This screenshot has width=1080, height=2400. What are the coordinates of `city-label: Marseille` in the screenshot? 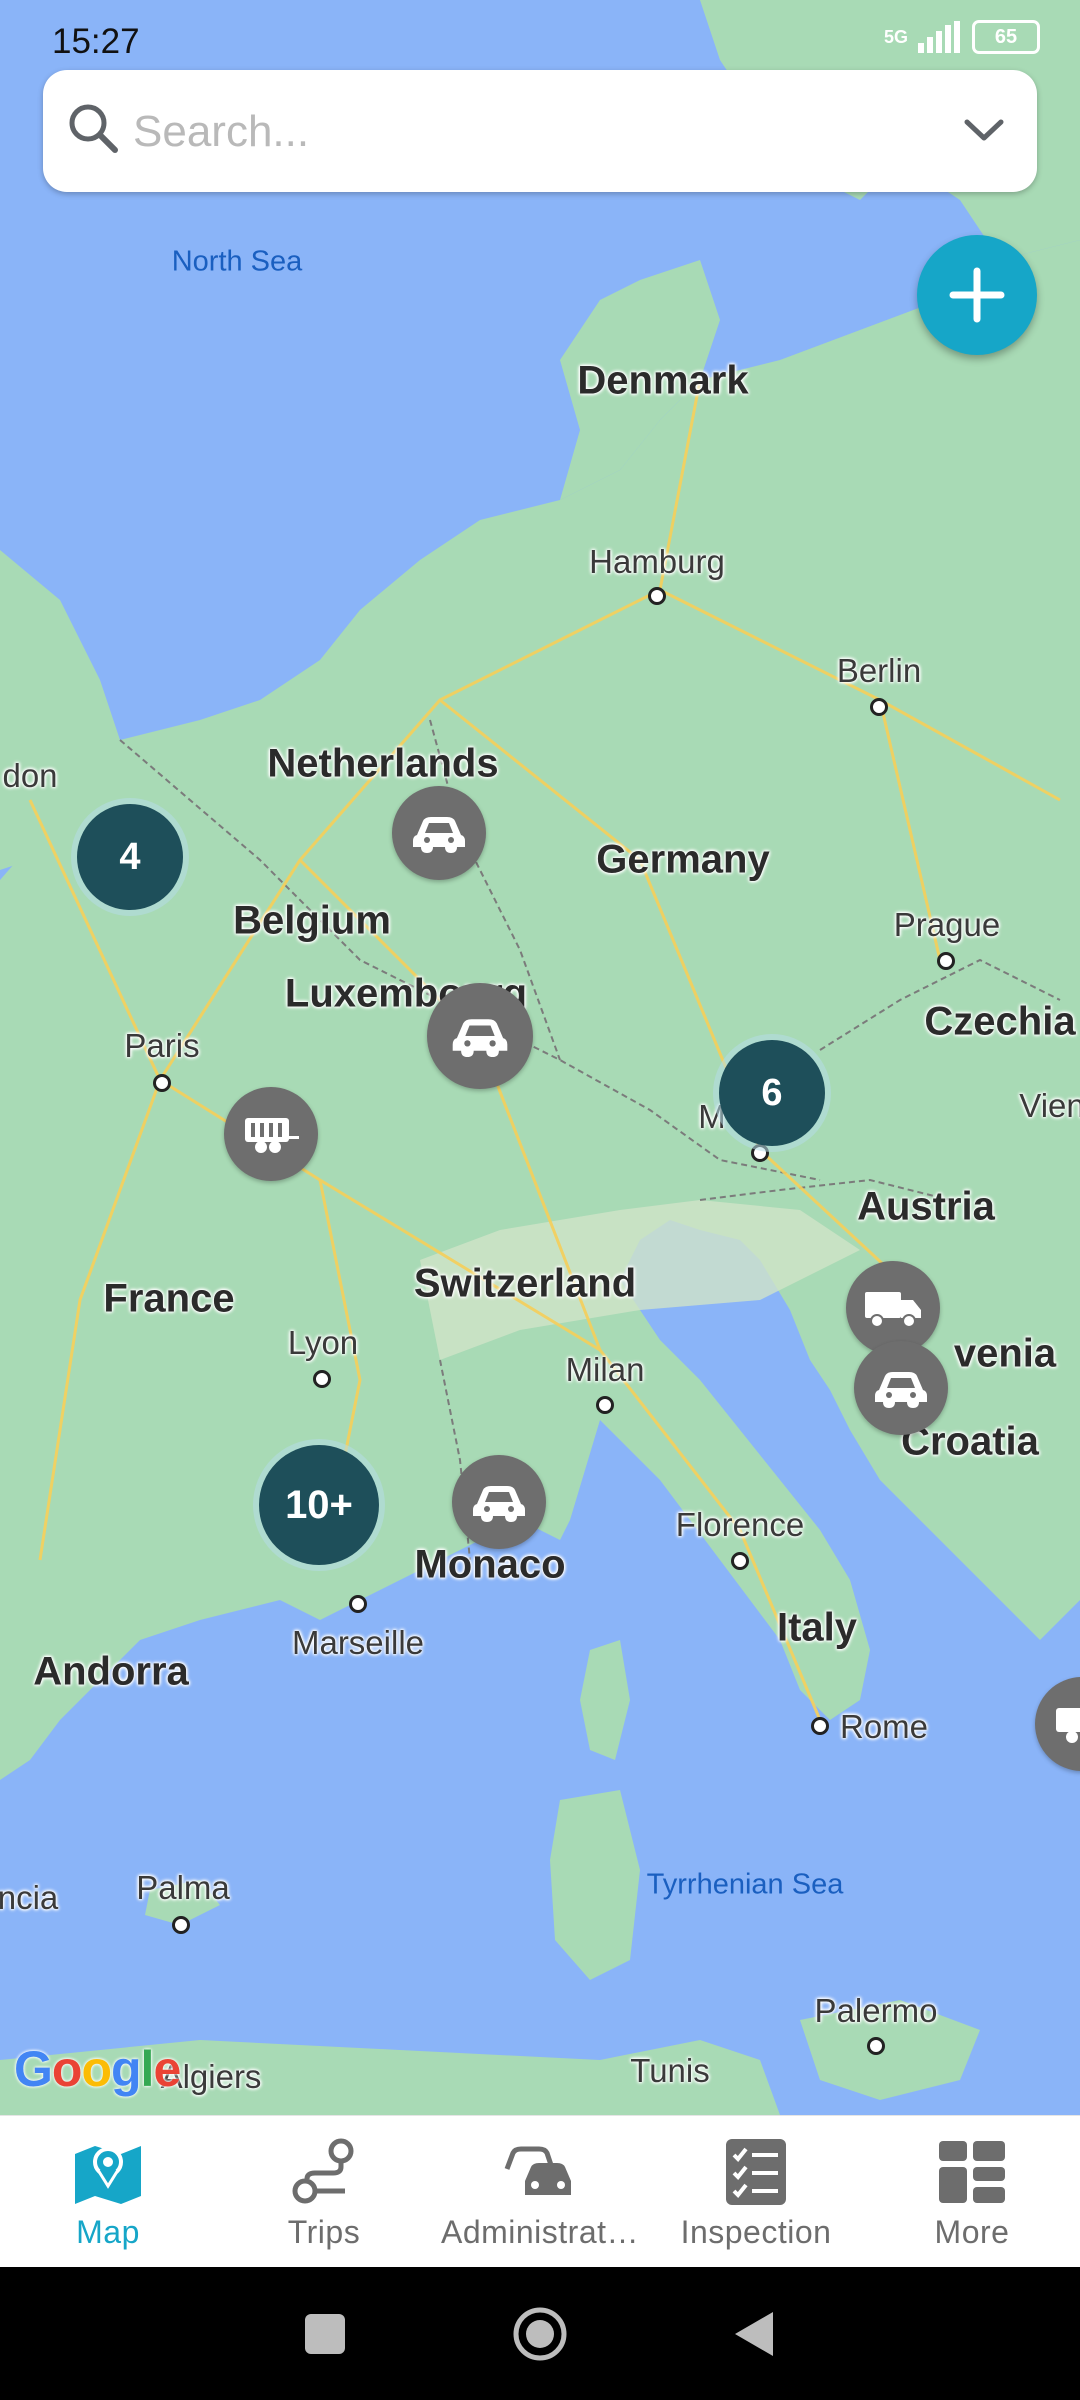 It's located at (358, 1642).